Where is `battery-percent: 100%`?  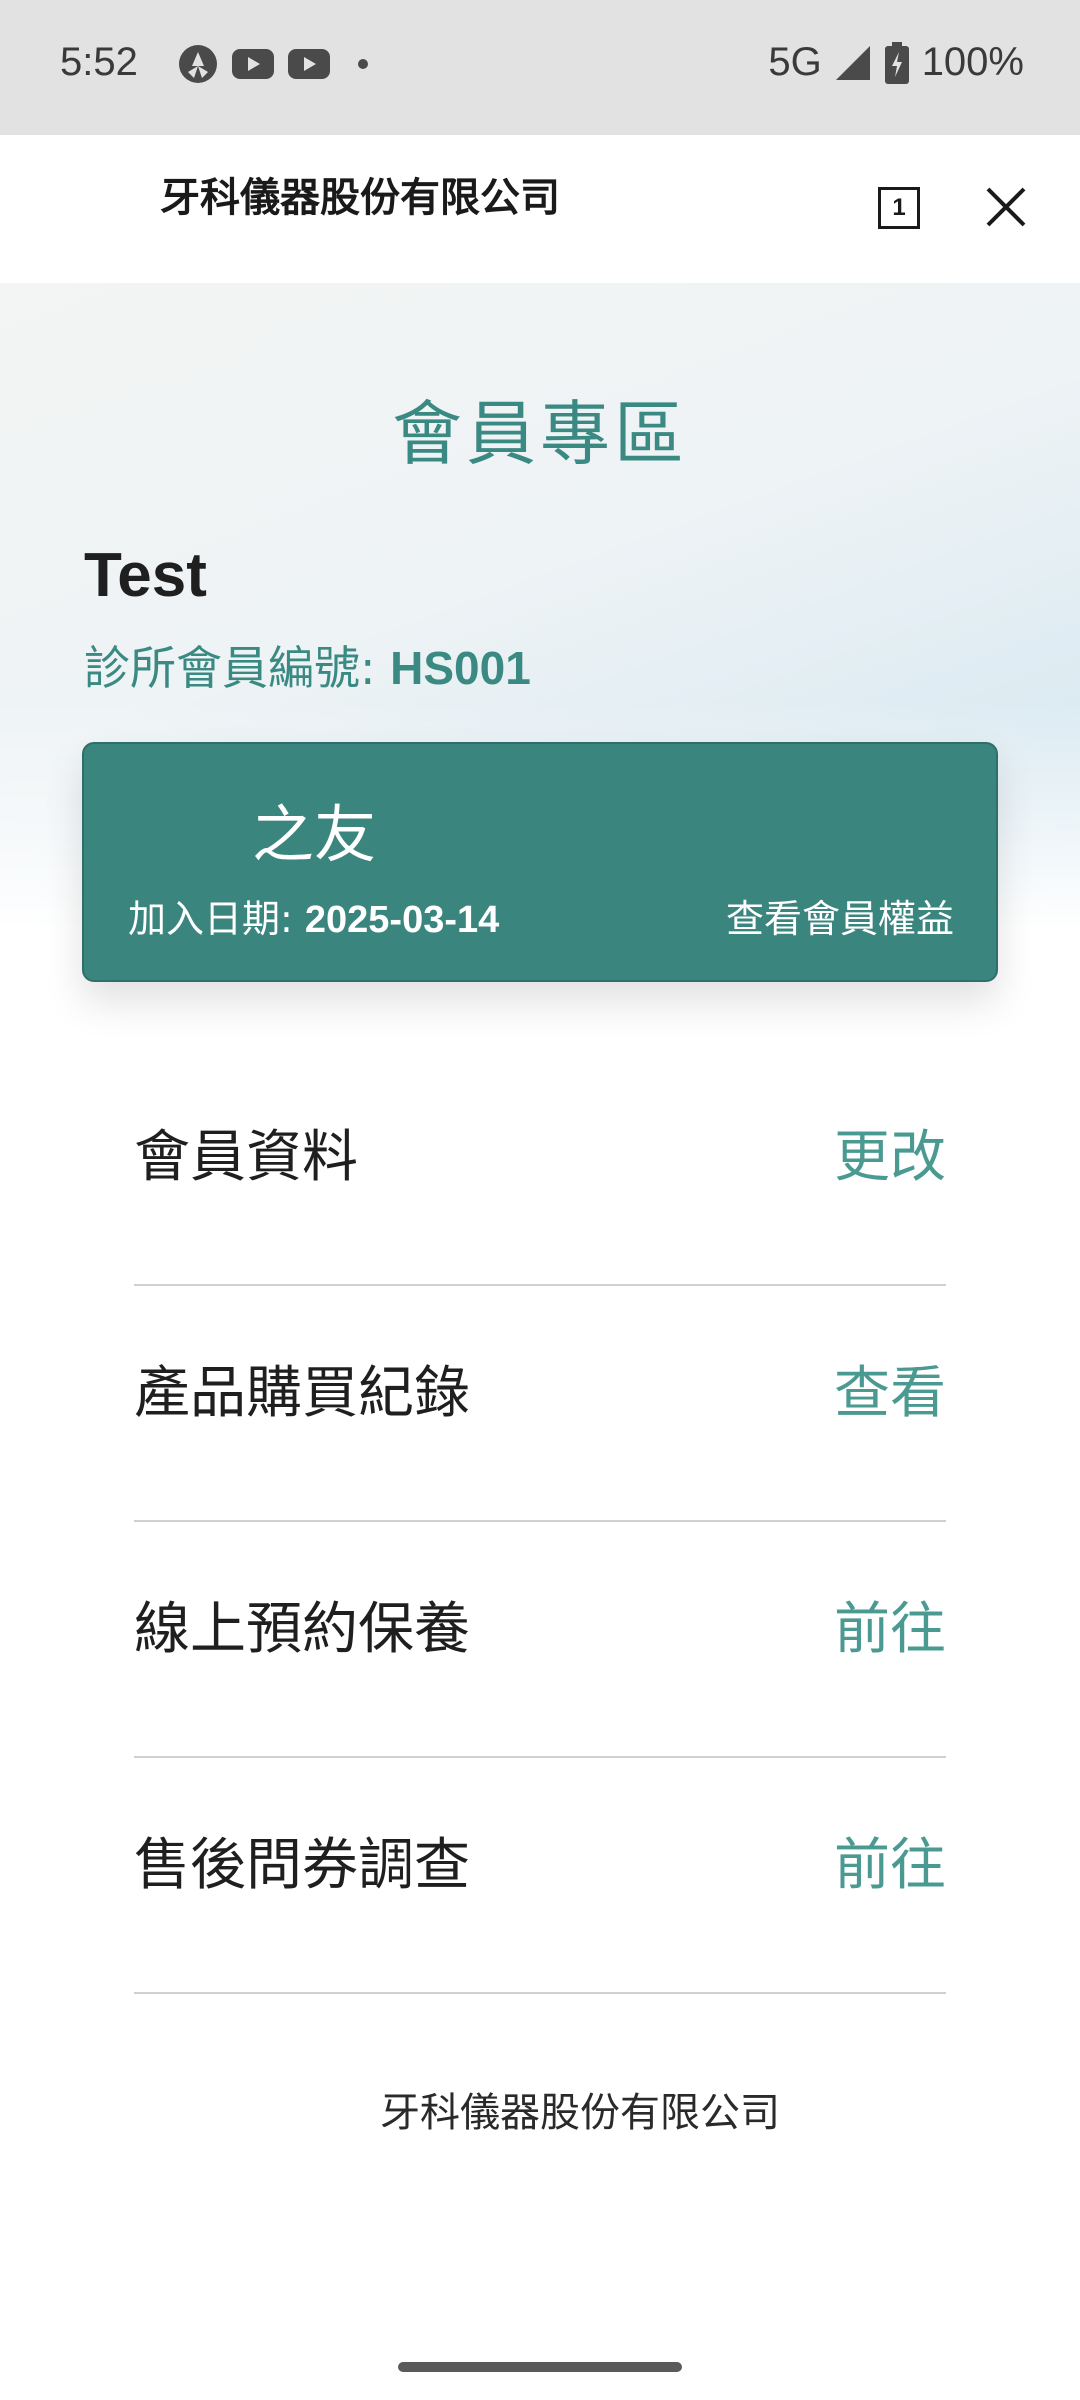
battery-percent: 100% is located at coordinates (972, 62).